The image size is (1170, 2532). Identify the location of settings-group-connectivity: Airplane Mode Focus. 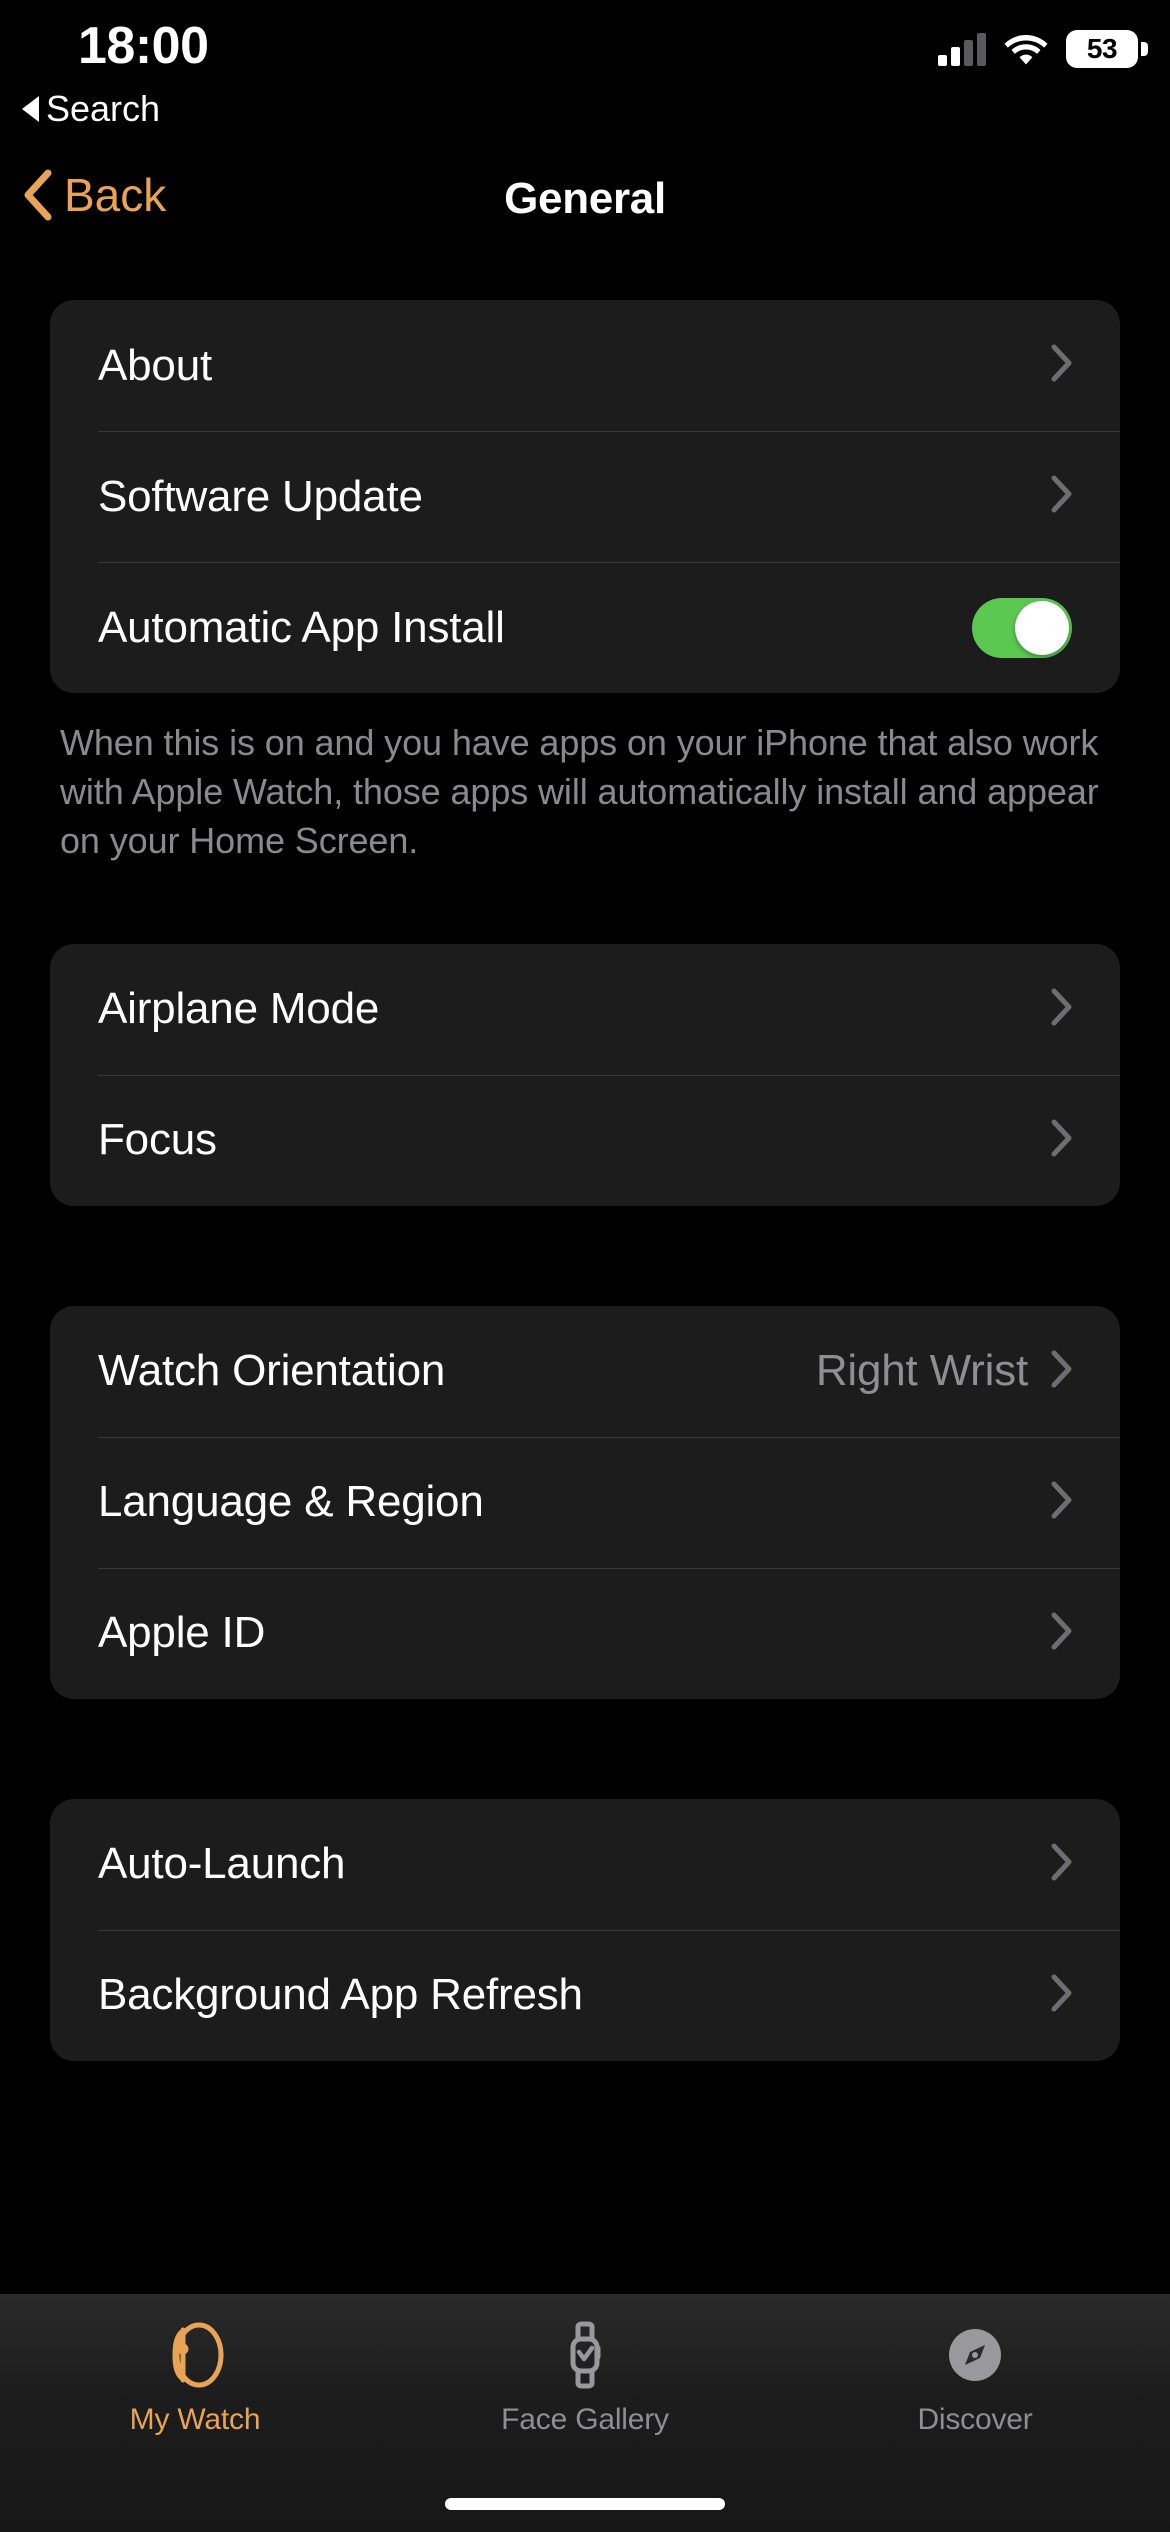
(585, 1074).